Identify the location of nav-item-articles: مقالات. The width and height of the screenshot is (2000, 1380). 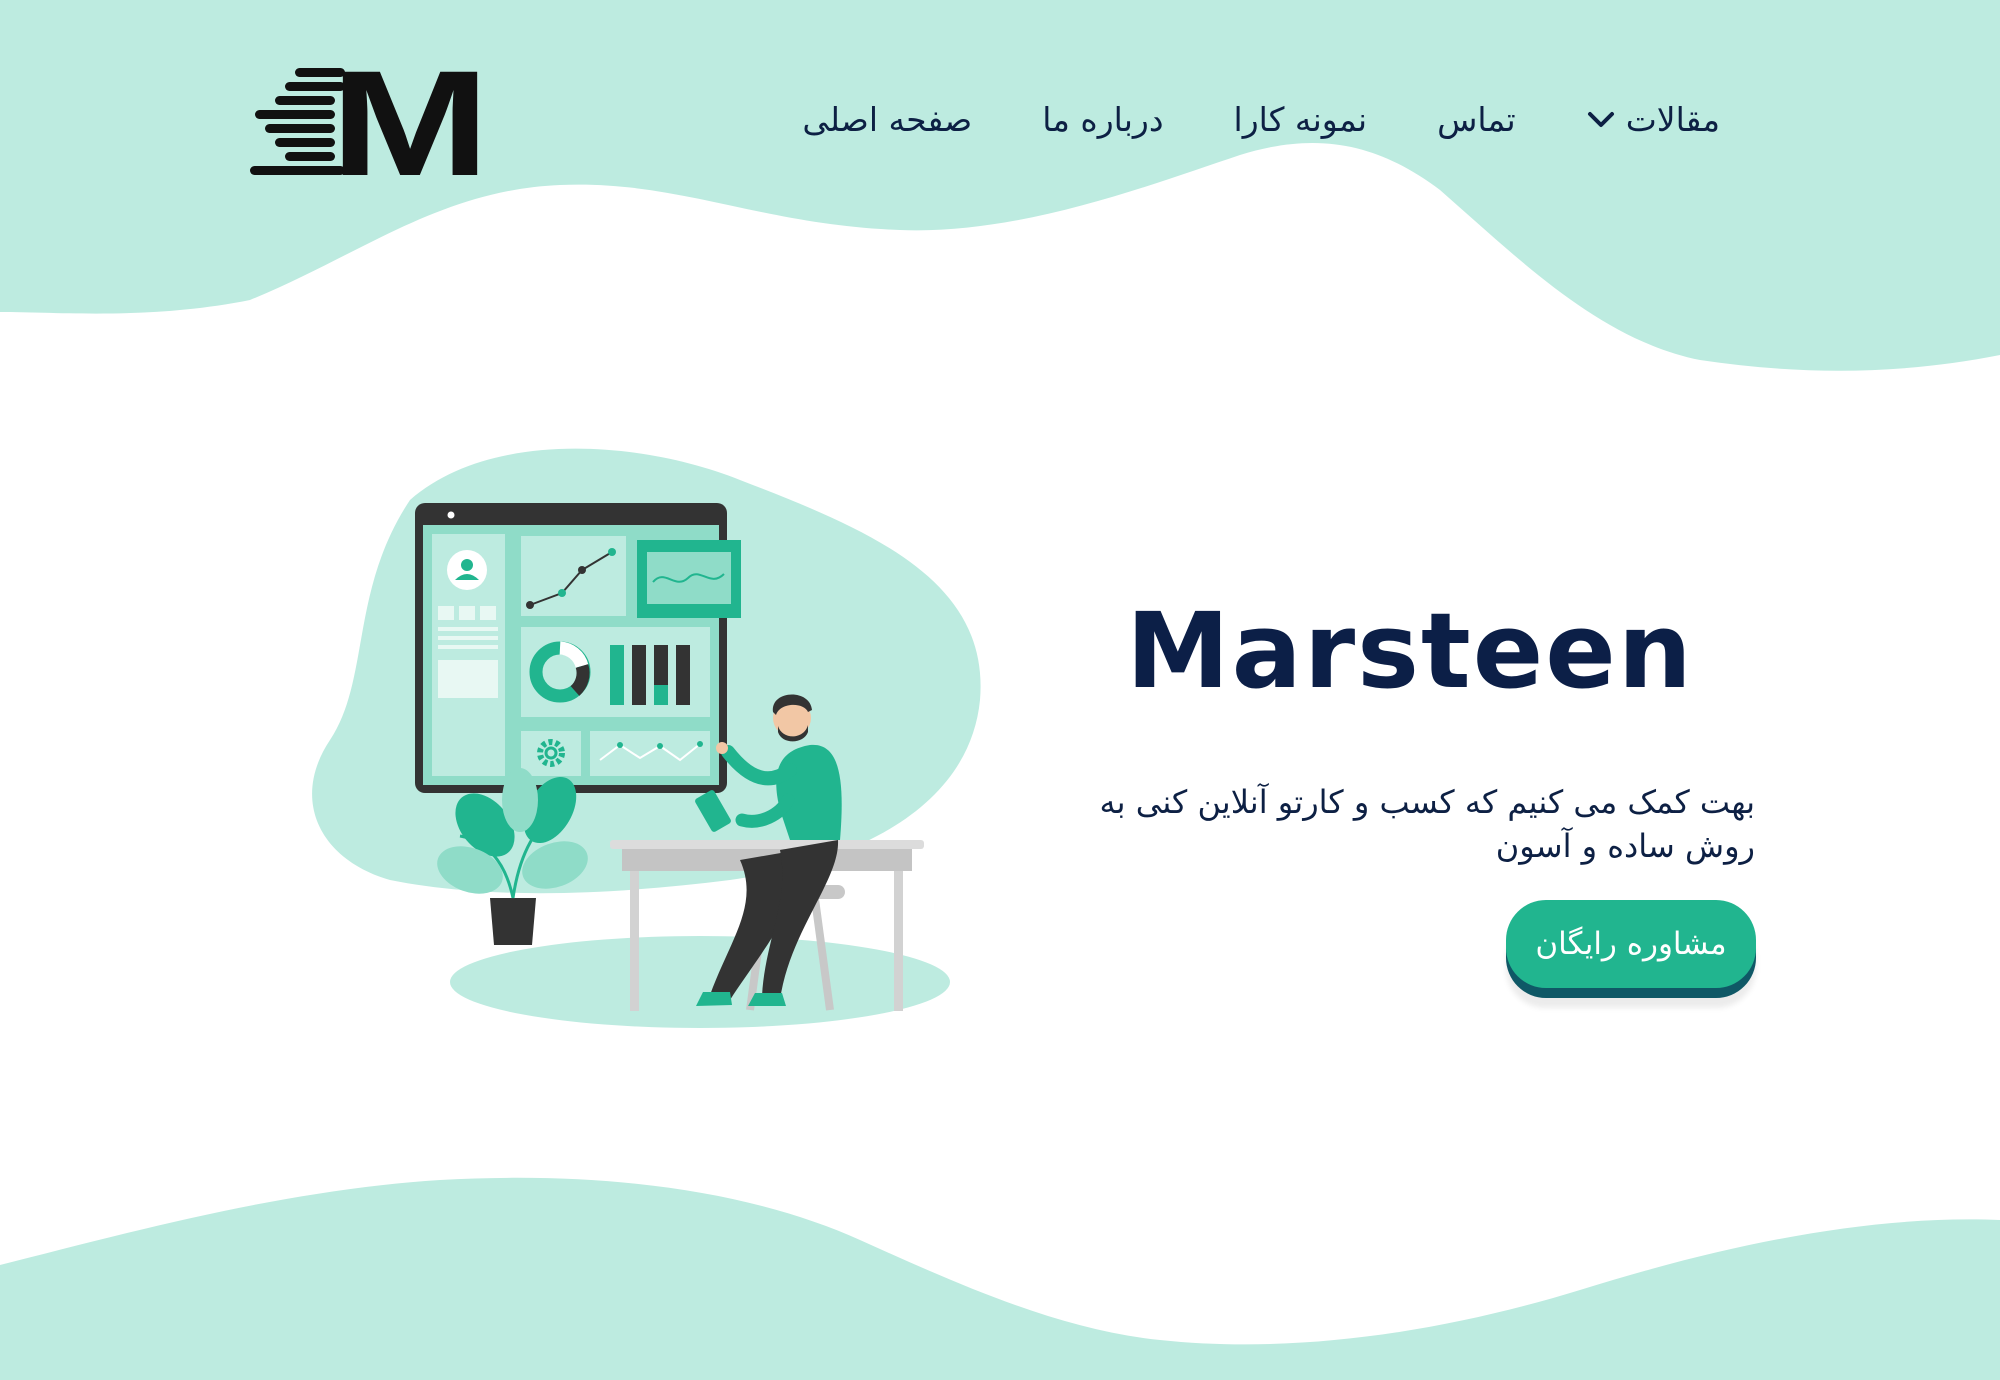
(1653, 119).